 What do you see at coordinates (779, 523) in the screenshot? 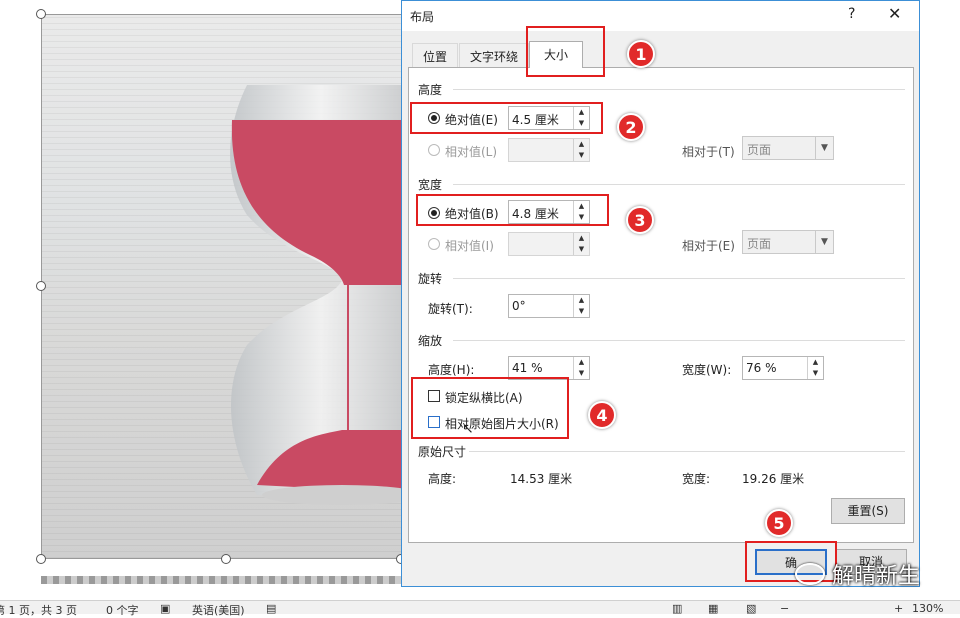
I see `annotation-badge: 5` at bounding box center [779, 523].